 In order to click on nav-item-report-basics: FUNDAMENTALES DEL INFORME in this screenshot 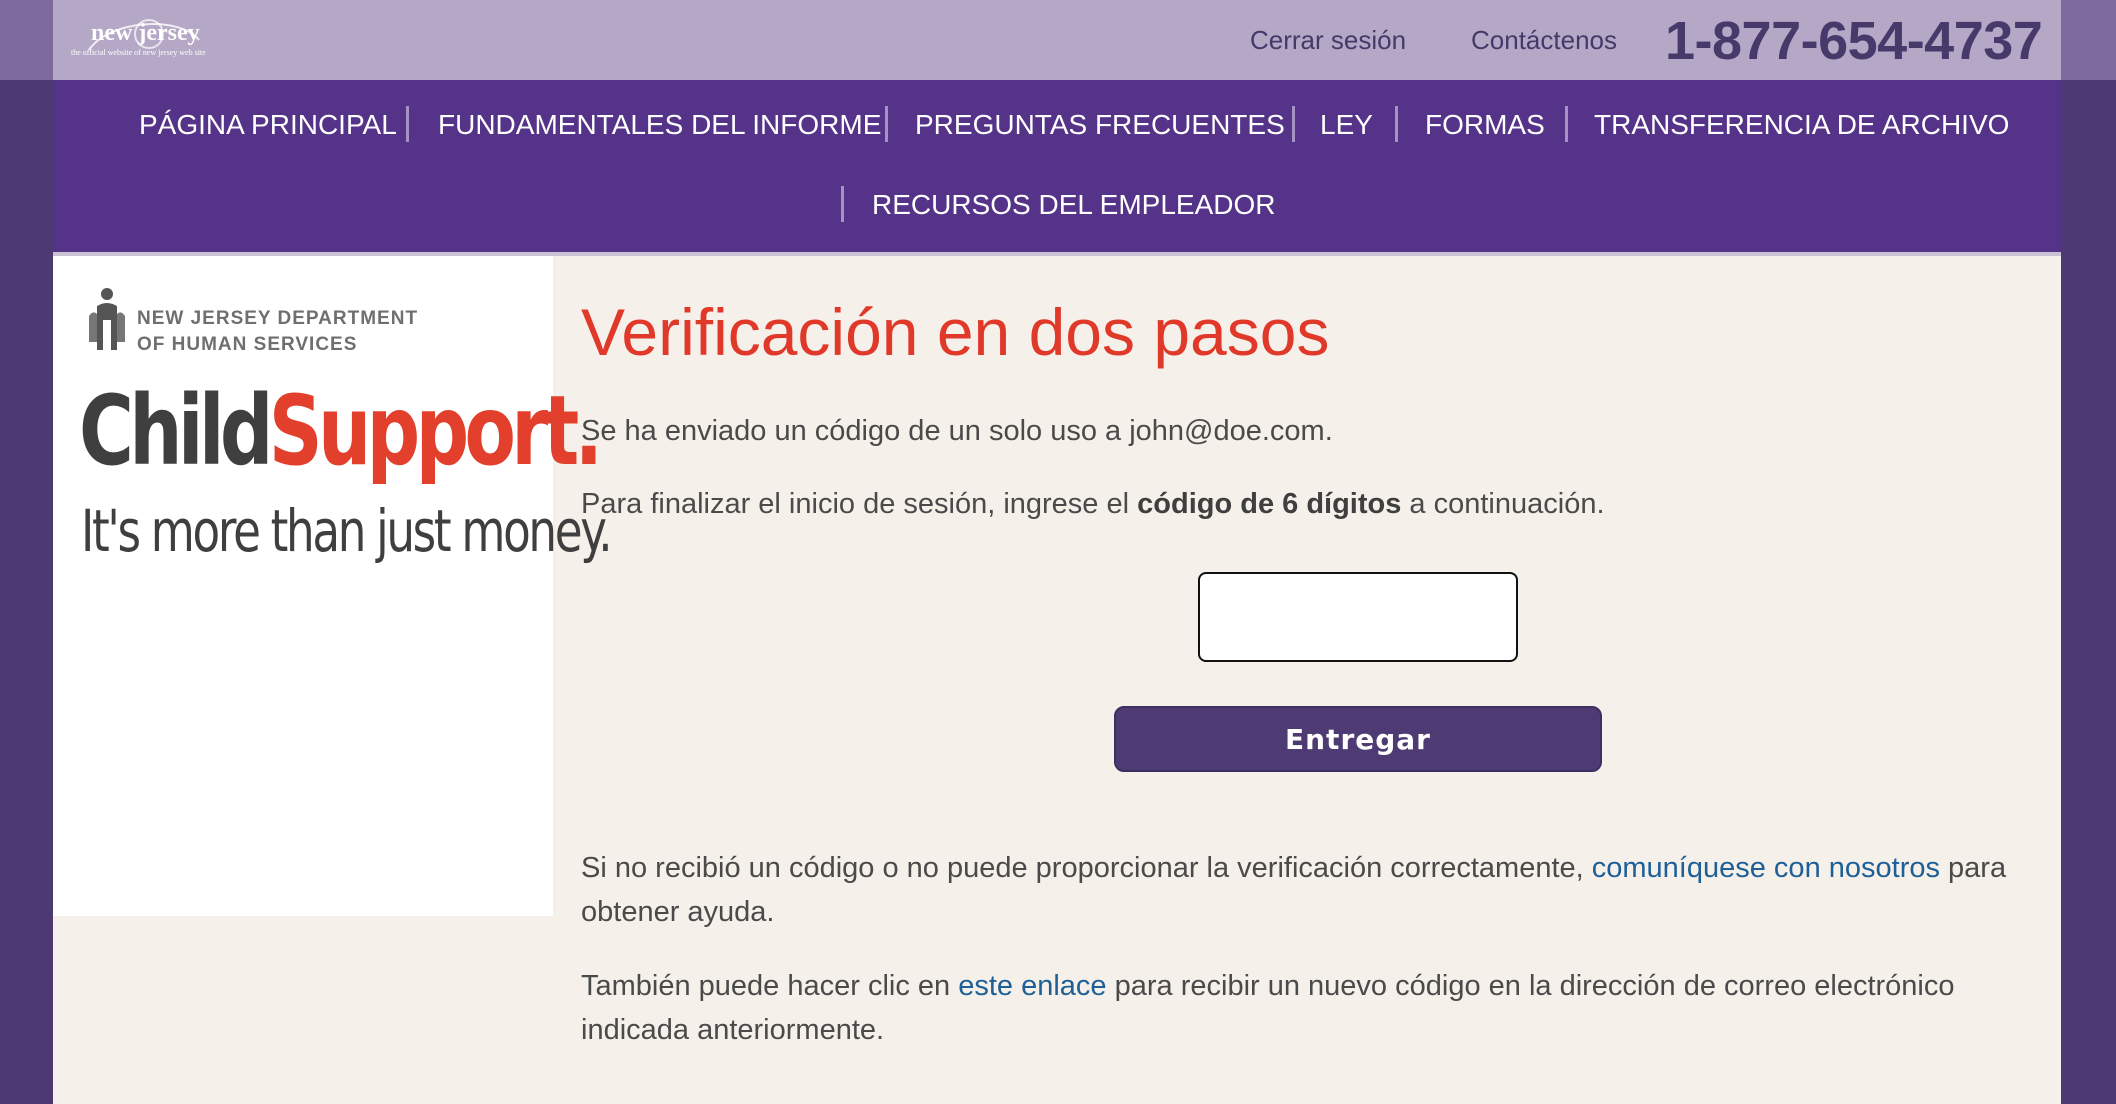, I will do `click(659, 125)`.